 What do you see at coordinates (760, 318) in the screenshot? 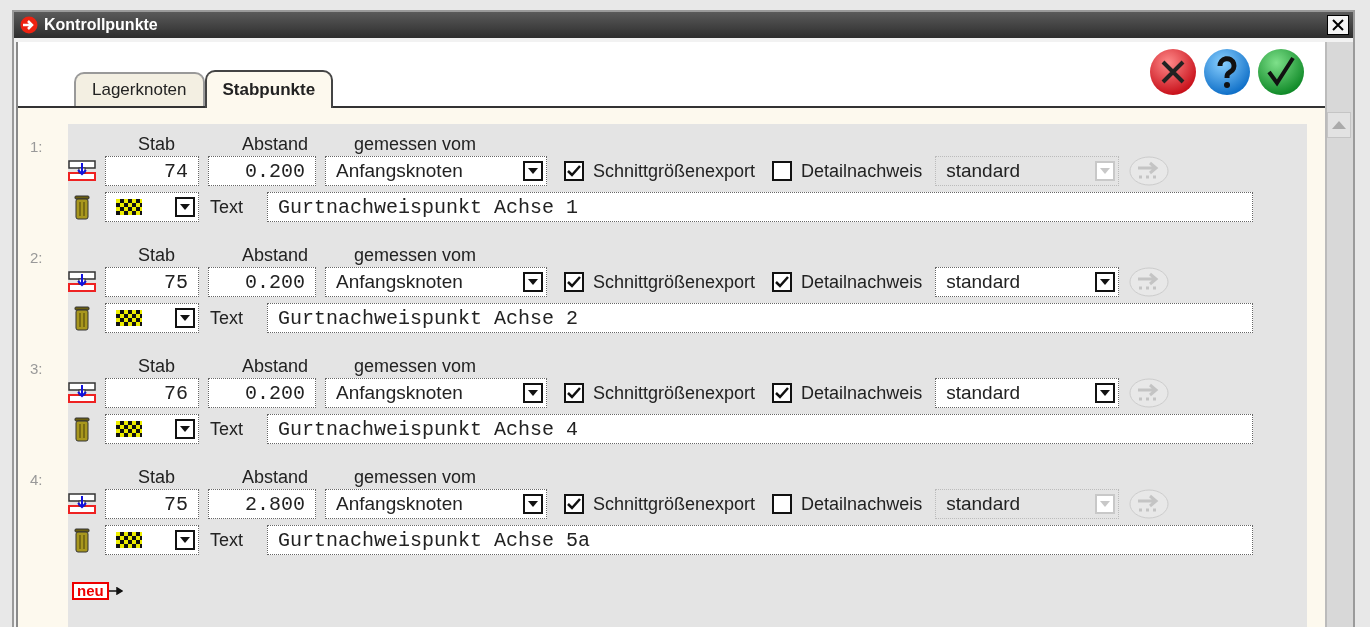
I see `text-input: Gurtnachweispunkt Achse 2` at bounding box center [760, 318].